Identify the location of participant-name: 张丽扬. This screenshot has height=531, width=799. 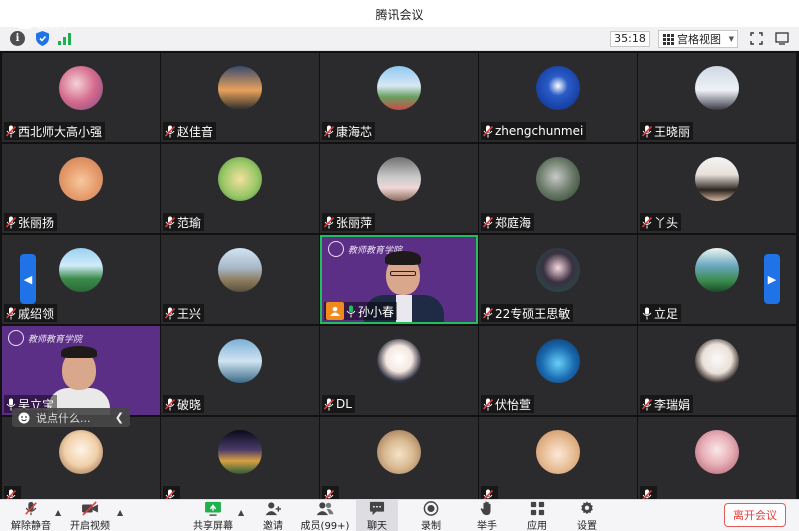
(36, 222).